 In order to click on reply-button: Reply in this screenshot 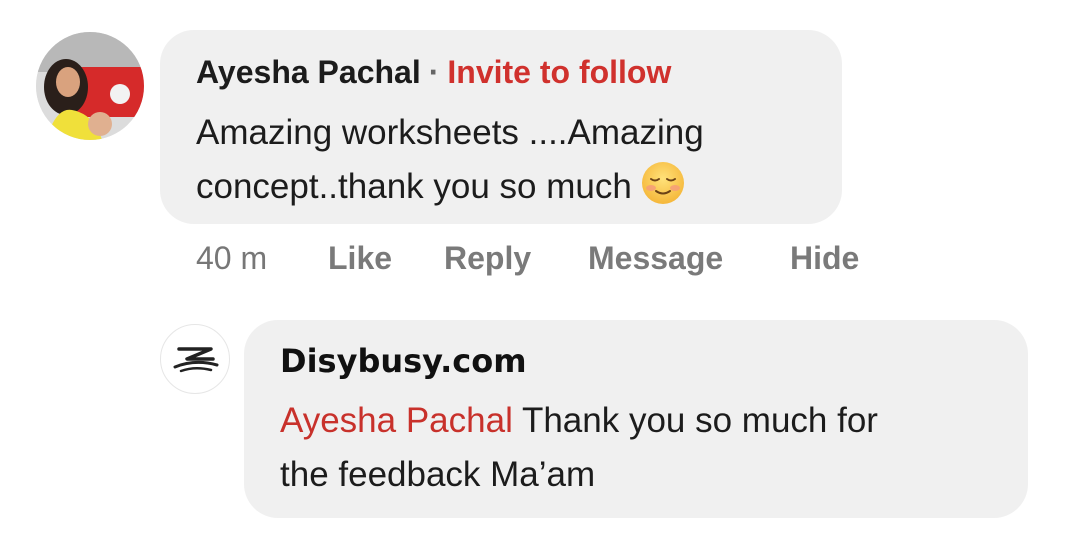, I will do `click(487, 258)`.